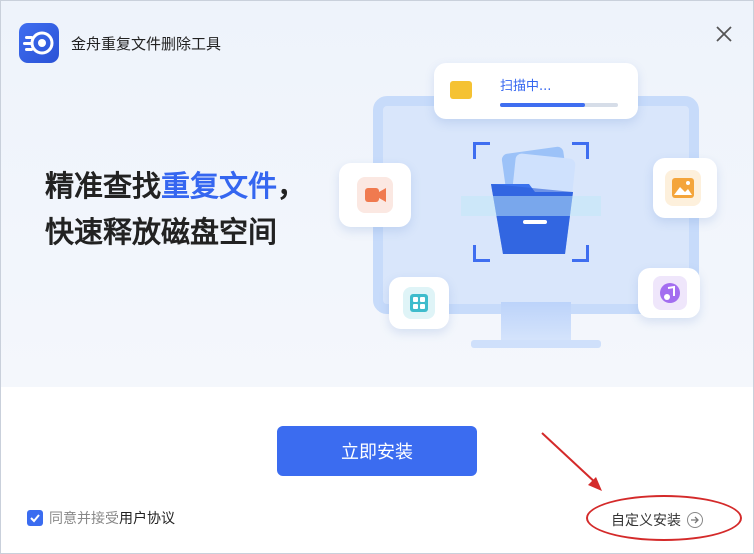 This screenshot has height=554, width=754. I want to click on app-title: 金舟重复文件删除工具, so click(146, 44).